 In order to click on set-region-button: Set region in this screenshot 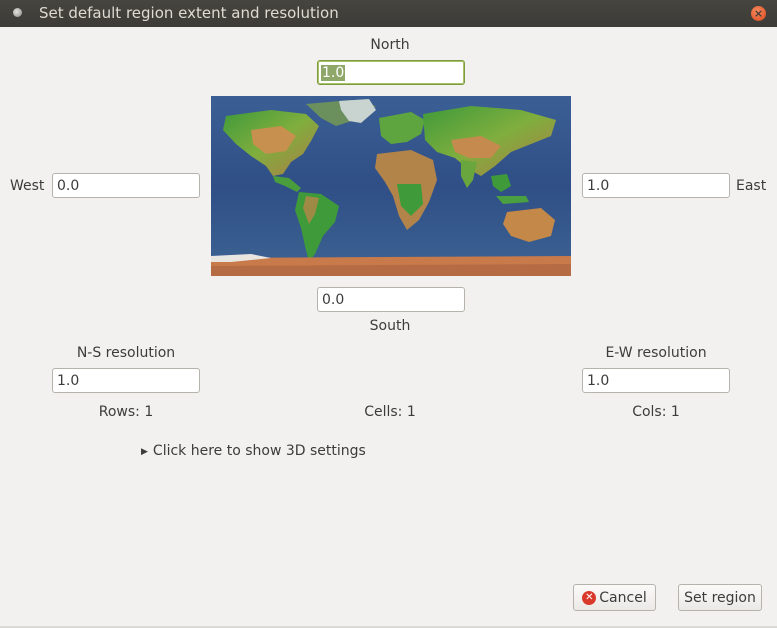, I will do `click(720, 597)`.